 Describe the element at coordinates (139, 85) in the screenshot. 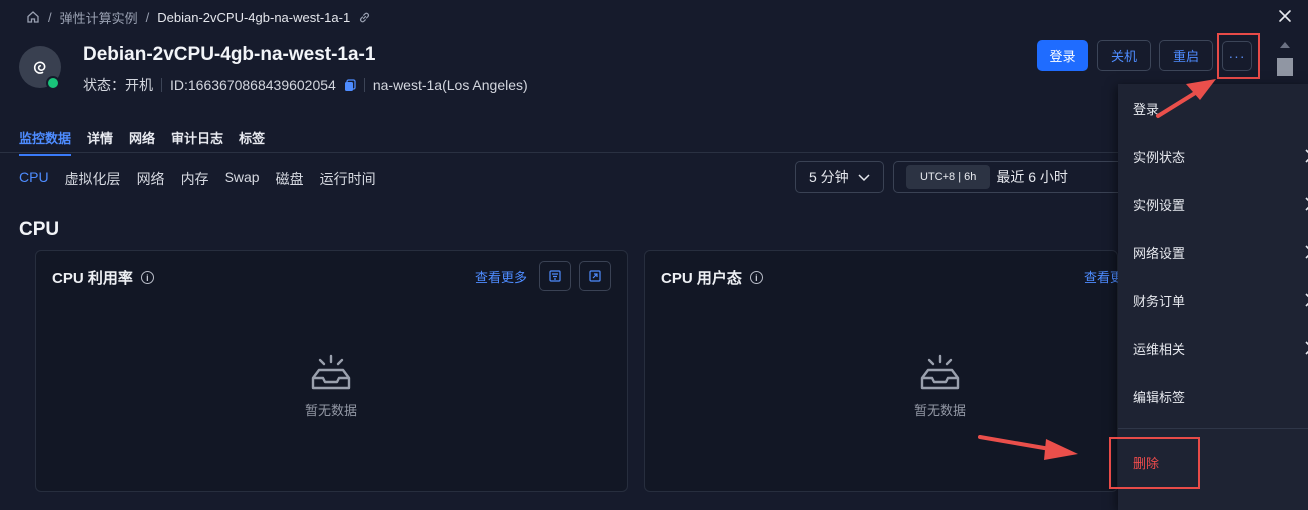

I see `status-value: 开机` at that location.